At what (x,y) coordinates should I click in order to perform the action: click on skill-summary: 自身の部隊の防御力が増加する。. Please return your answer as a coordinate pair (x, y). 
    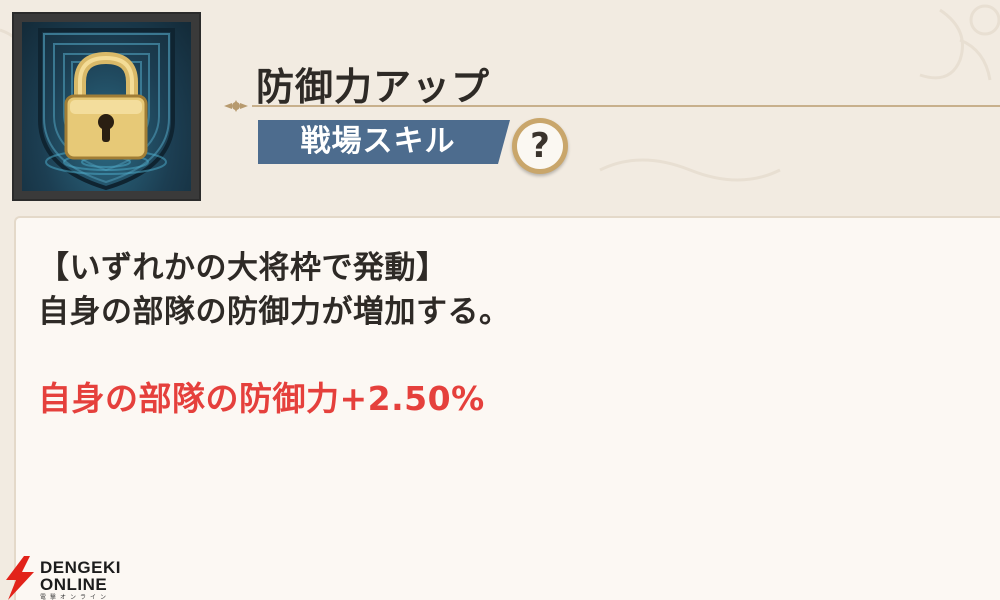
    Looking at the image, I should click on (274, 312).